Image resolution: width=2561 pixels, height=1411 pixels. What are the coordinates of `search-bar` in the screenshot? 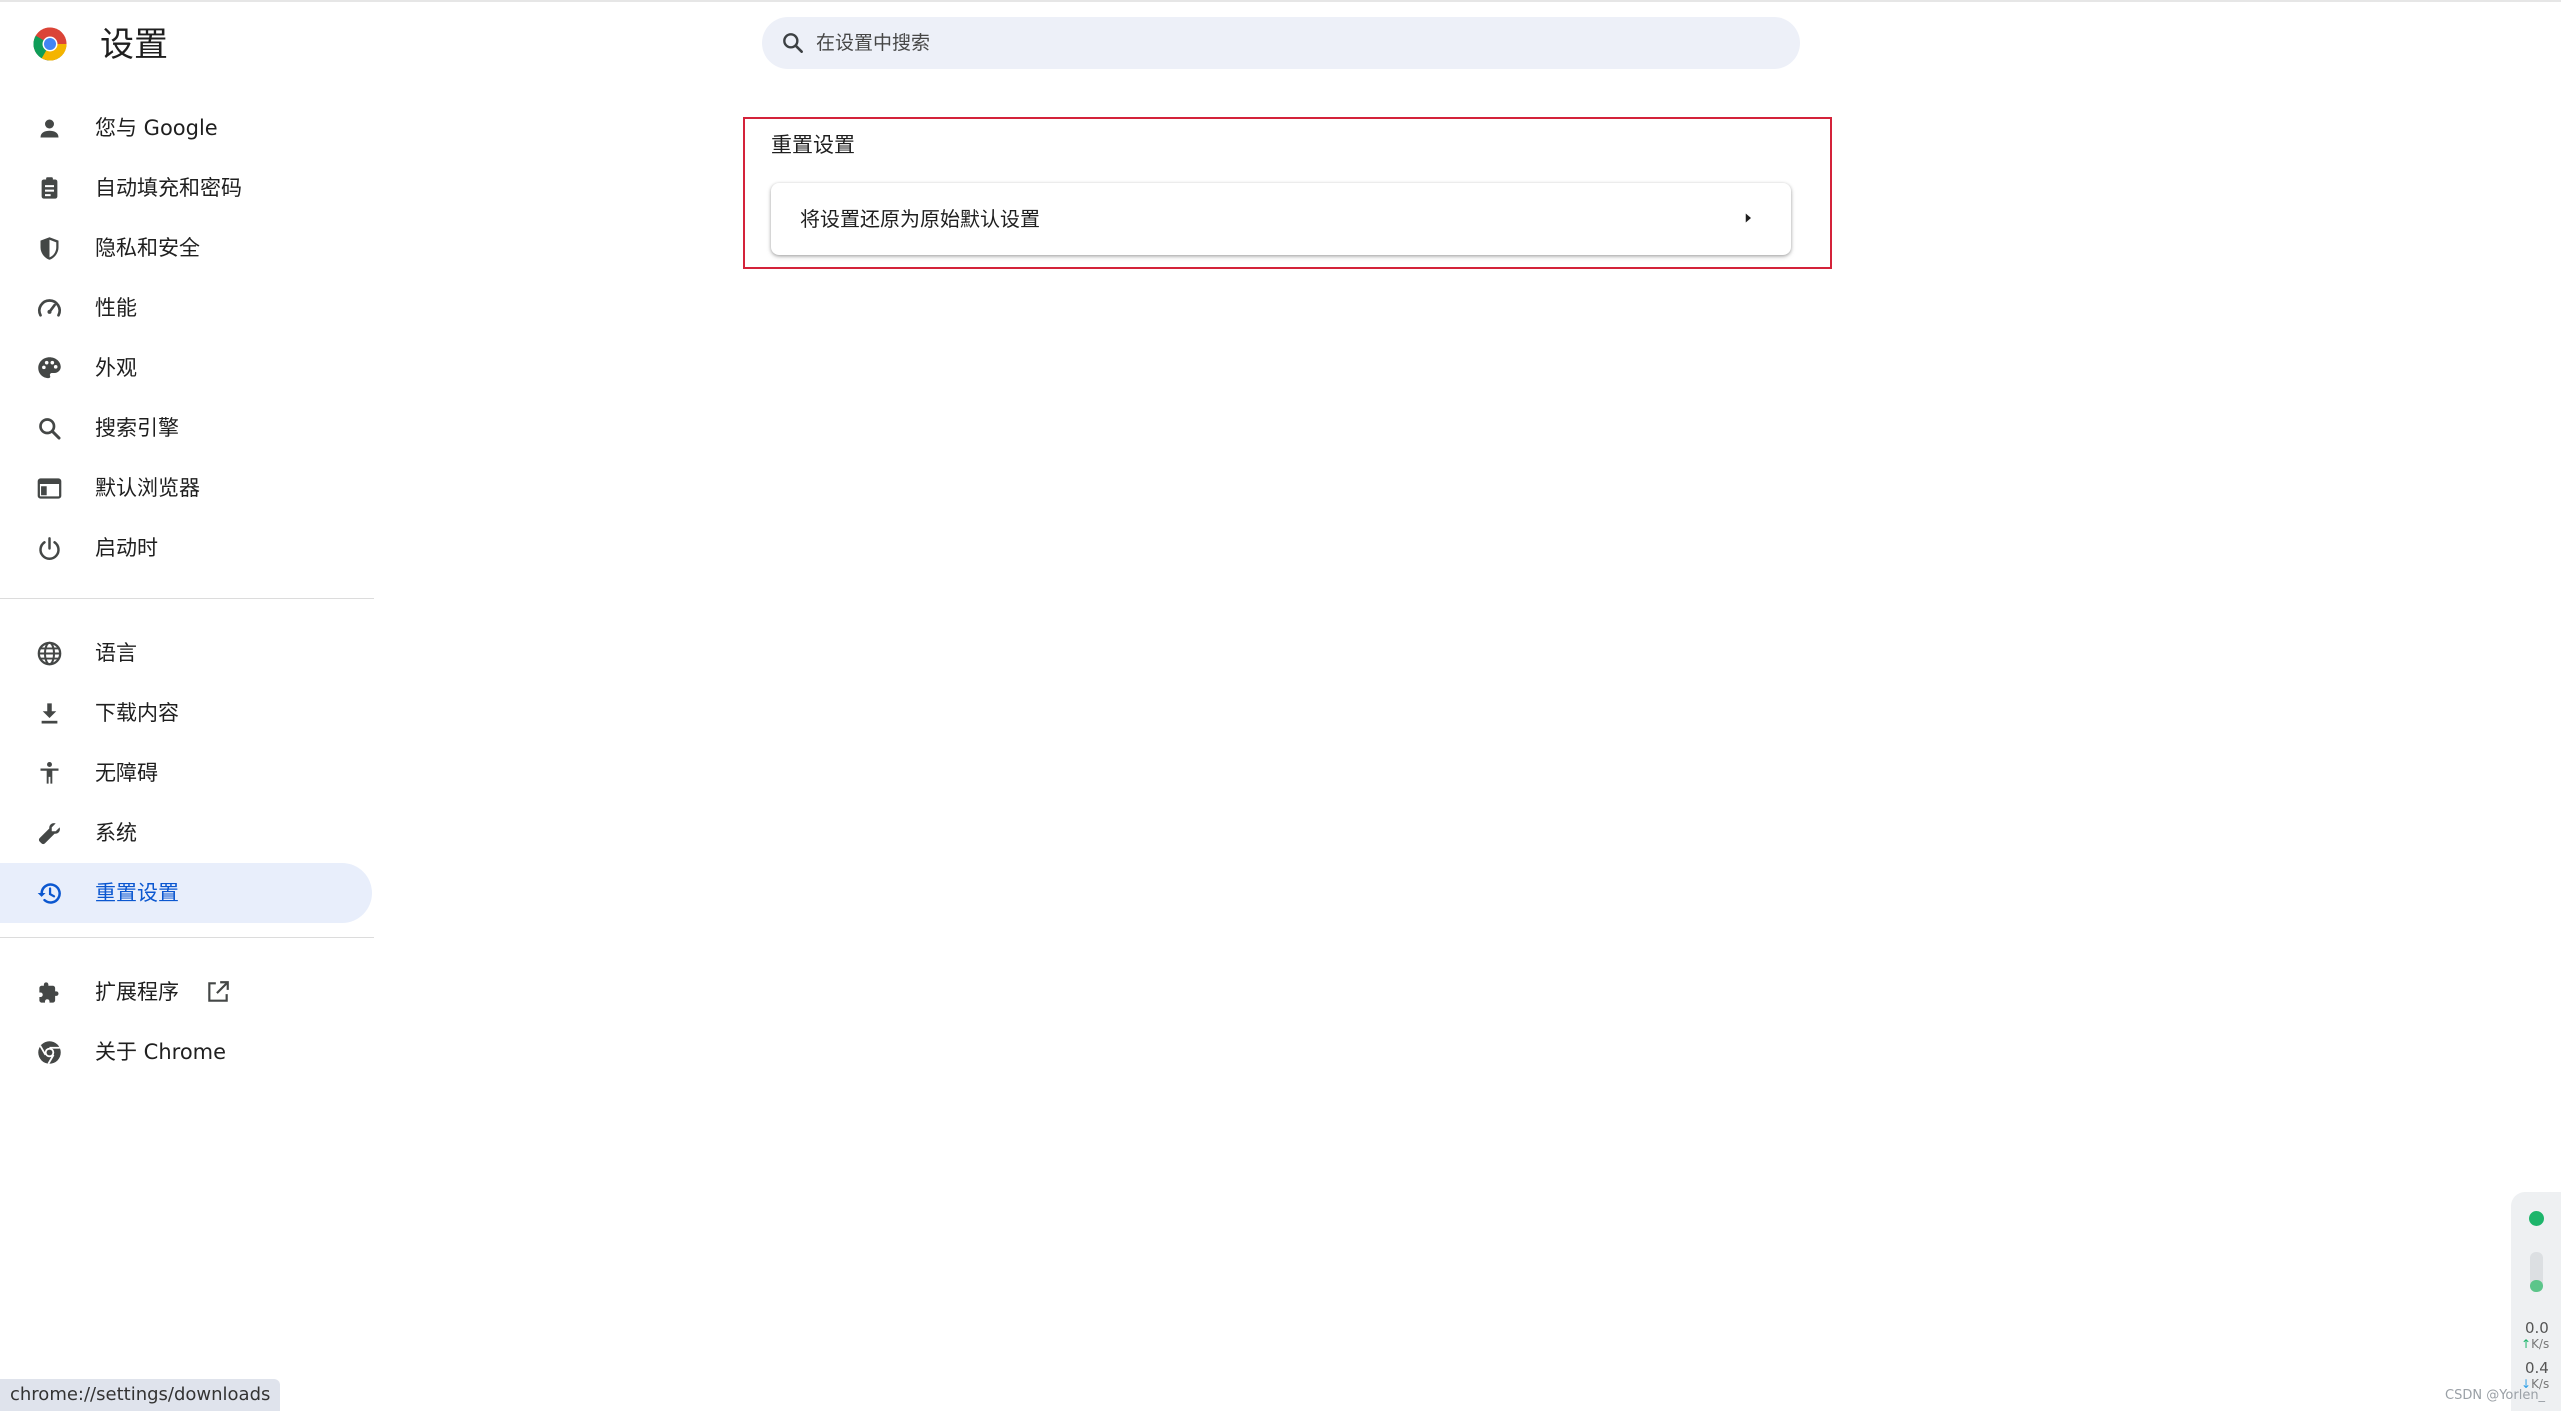 It's located at (1281, 43).